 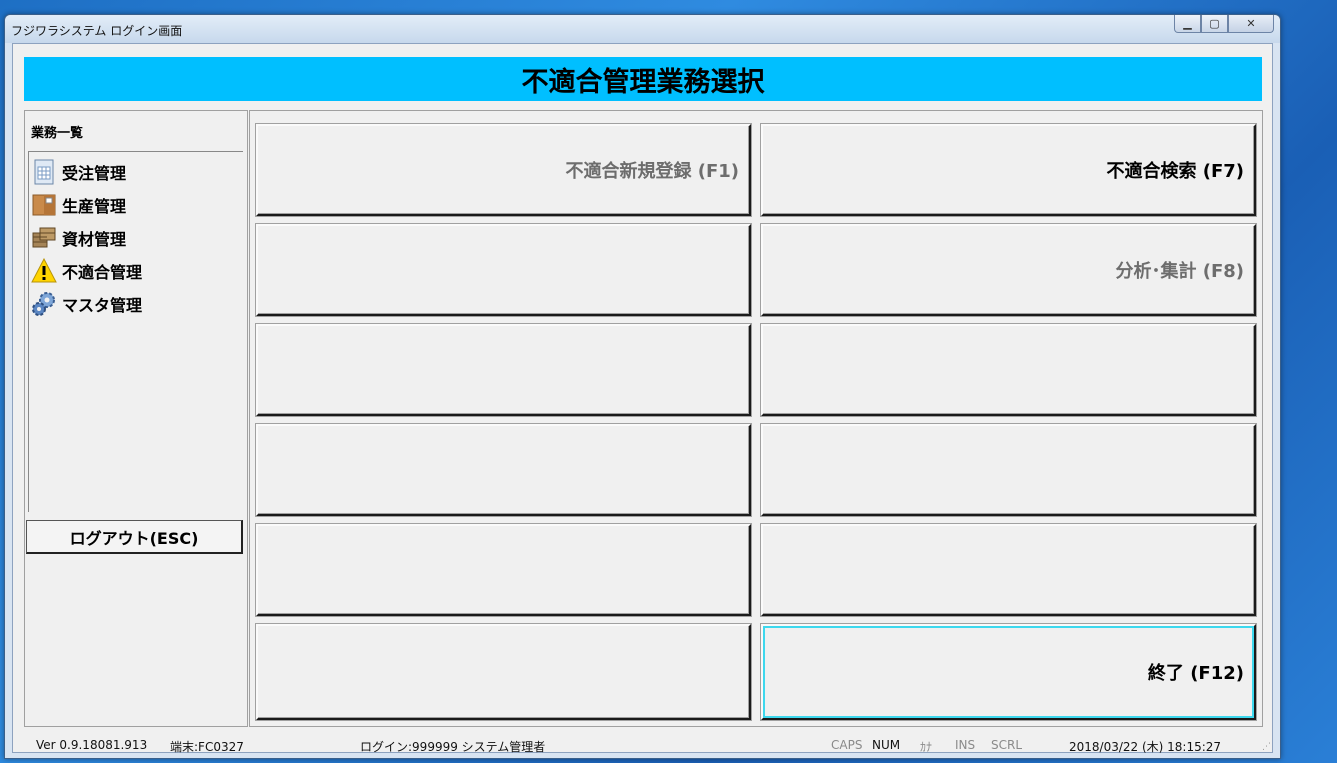 I want to click on page-title: 不適合管理業務選択, so click(x=643, y=79).